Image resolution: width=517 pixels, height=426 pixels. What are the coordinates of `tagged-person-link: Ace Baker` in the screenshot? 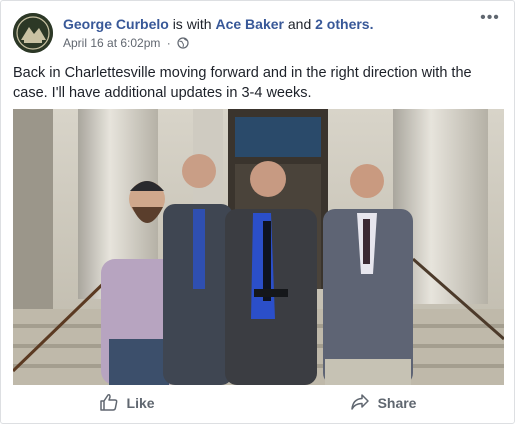 It's located at (249, 24).